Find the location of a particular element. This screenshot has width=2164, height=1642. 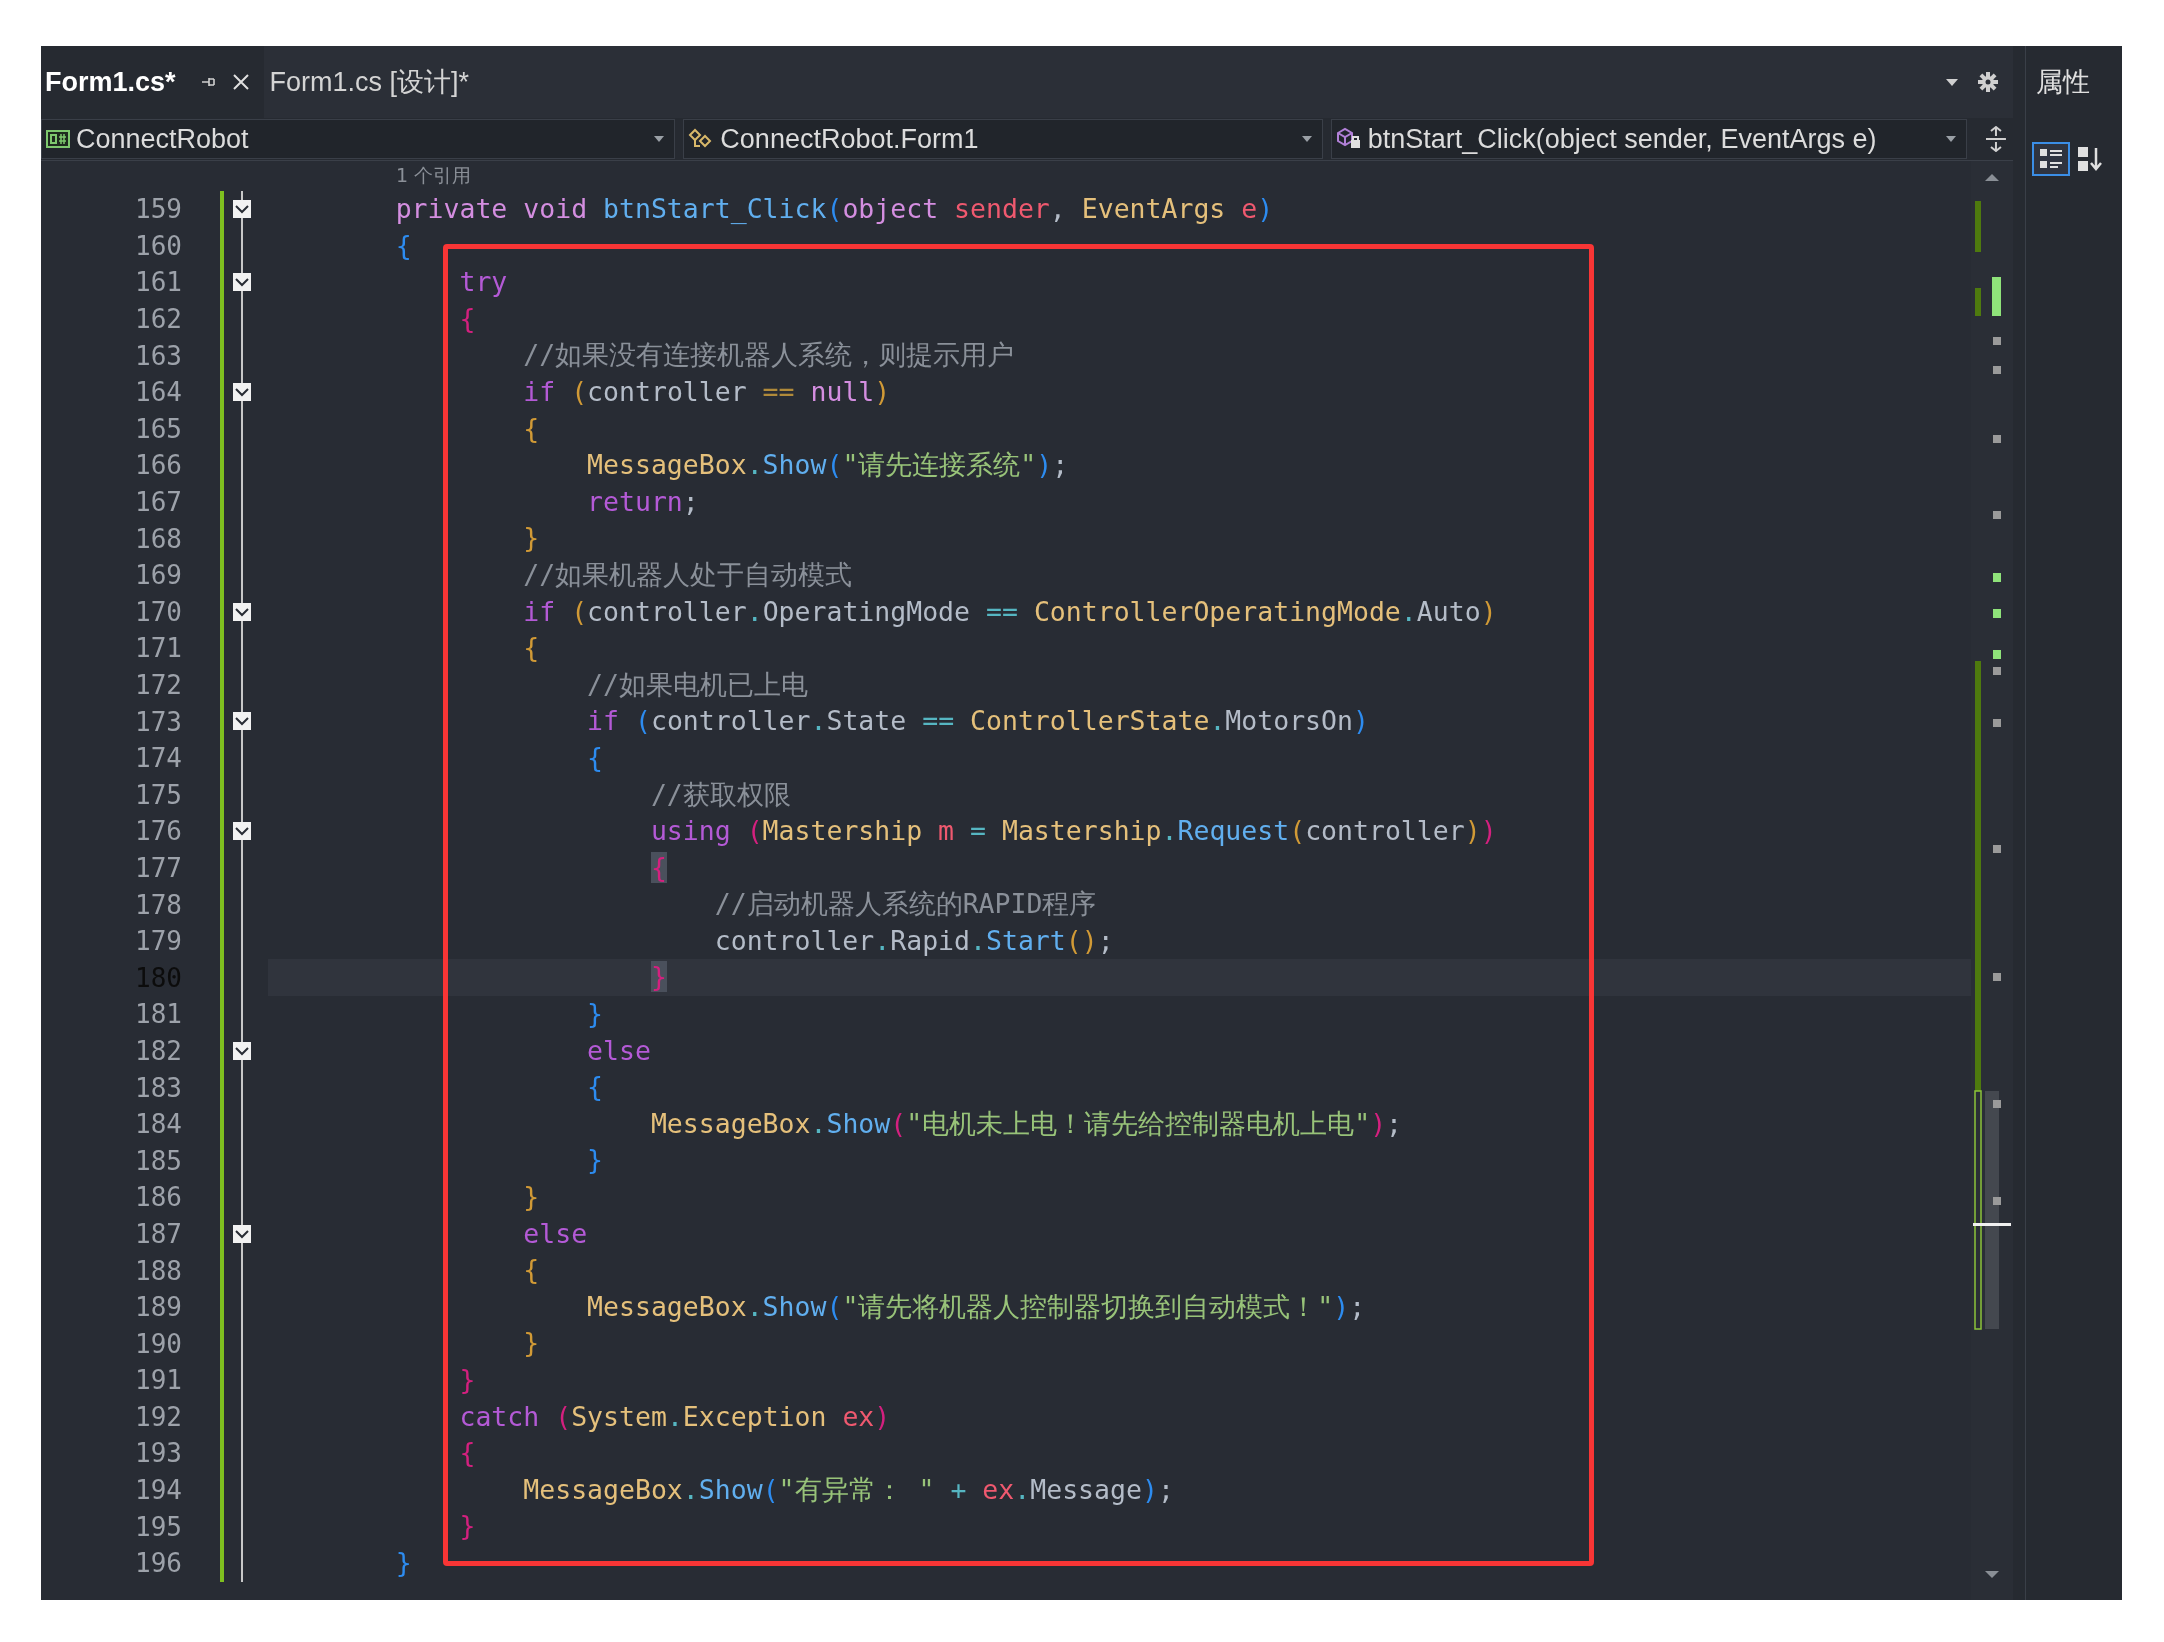

line-number: 163 is located at coordinates (158, 355).